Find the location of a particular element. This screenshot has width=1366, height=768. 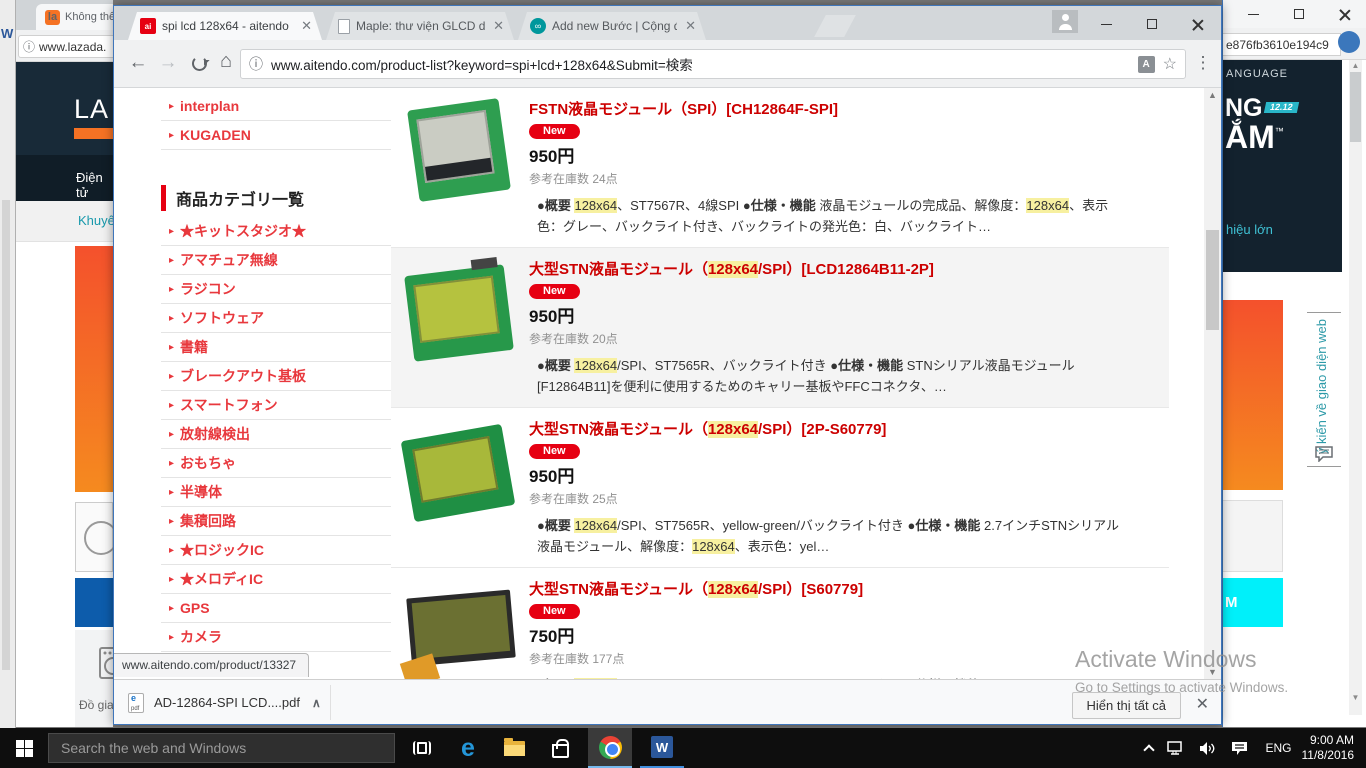

lazada-banner is located at coordinates (94, 369).